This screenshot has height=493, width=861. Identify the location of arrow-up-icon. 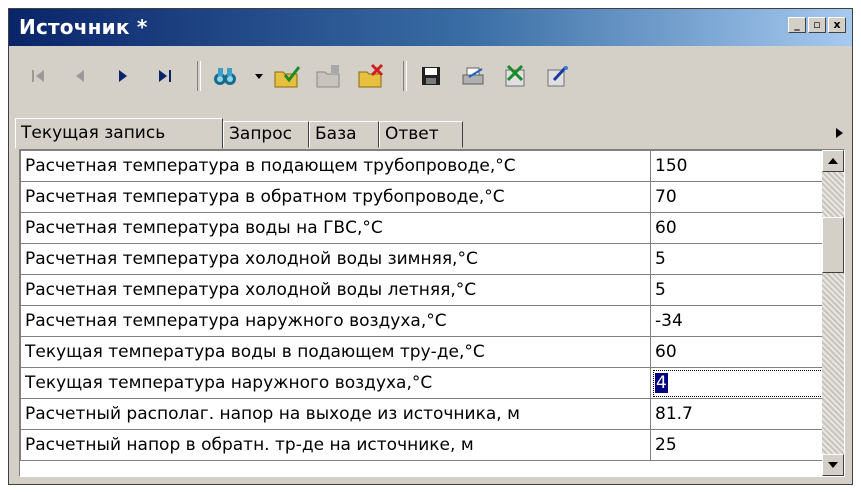
(833, 161).